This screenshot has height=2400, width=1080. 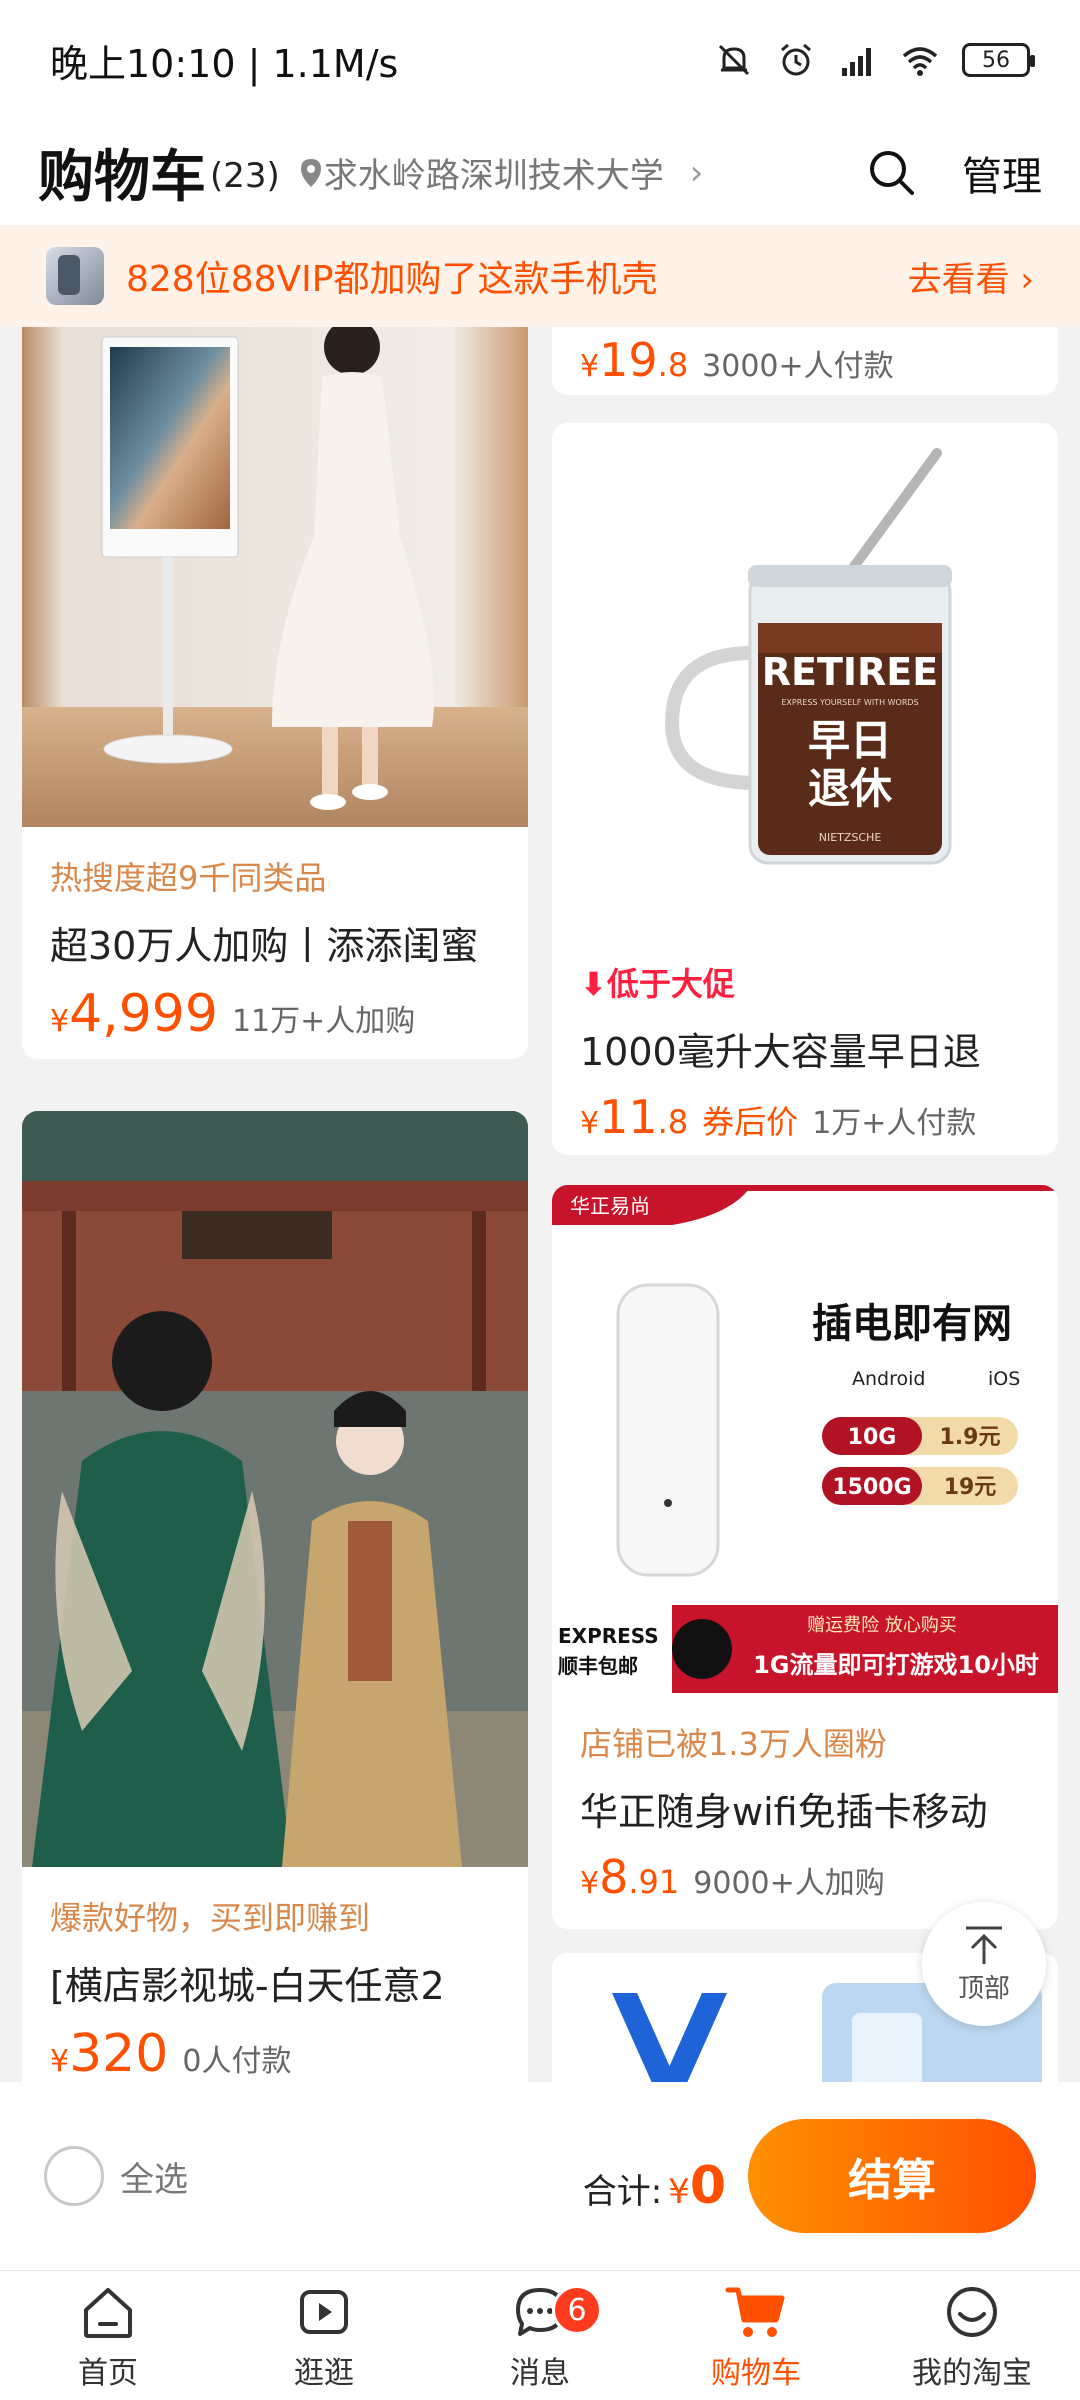 I want to click on status-bar: 晚上10:10 | 1.1M/s 56, so click(x=540, y=60).